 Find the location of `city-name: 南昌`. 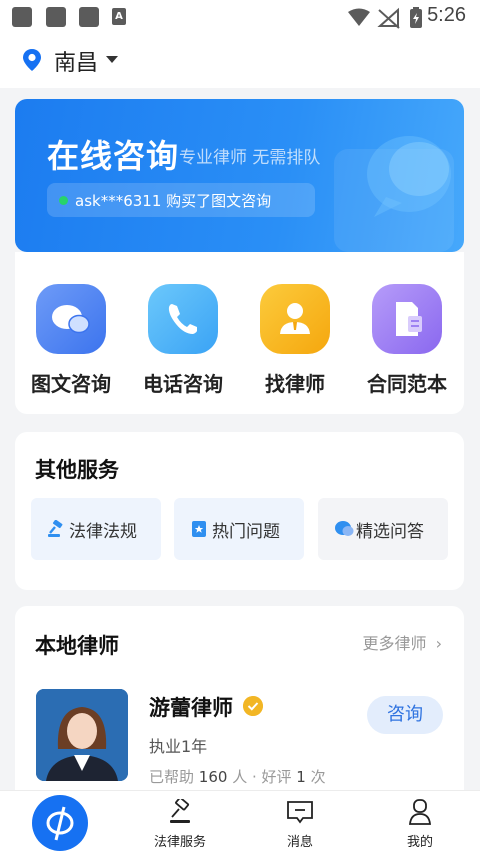

city-name: 南昌 is located at coordinates (76, 63).